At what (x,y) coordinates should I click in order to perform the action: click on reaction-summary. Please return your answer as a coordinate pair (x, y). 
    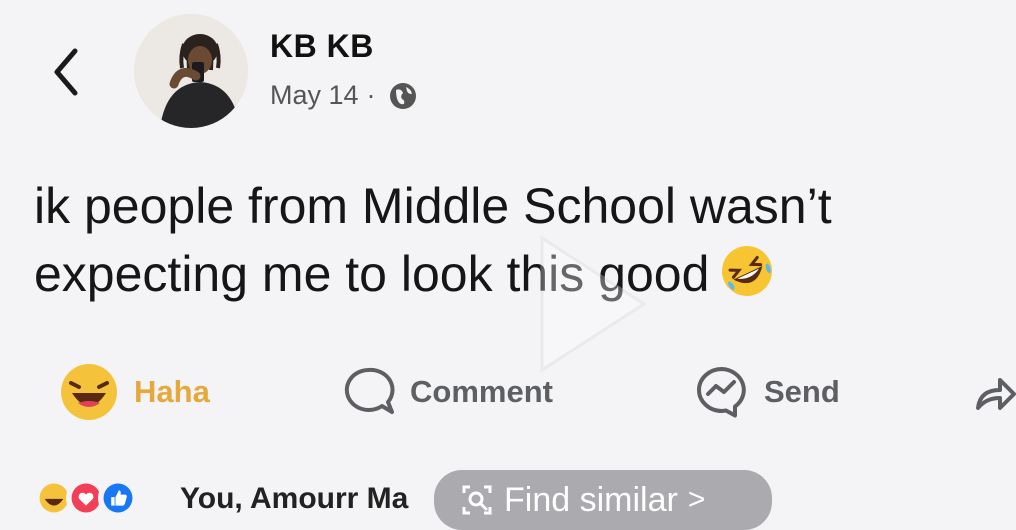
    Looking at the image, I should click on (86, 498).